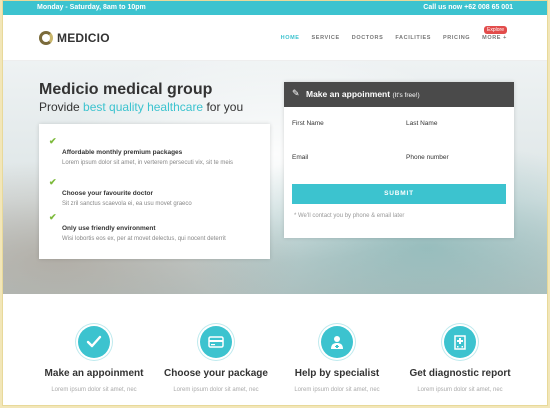 This screenshot has width=550, height=408. Describe the element at coordinates (143, 107) in the screenshot. I see `hero-subtitle-accent: best quality healthcare` at that location.